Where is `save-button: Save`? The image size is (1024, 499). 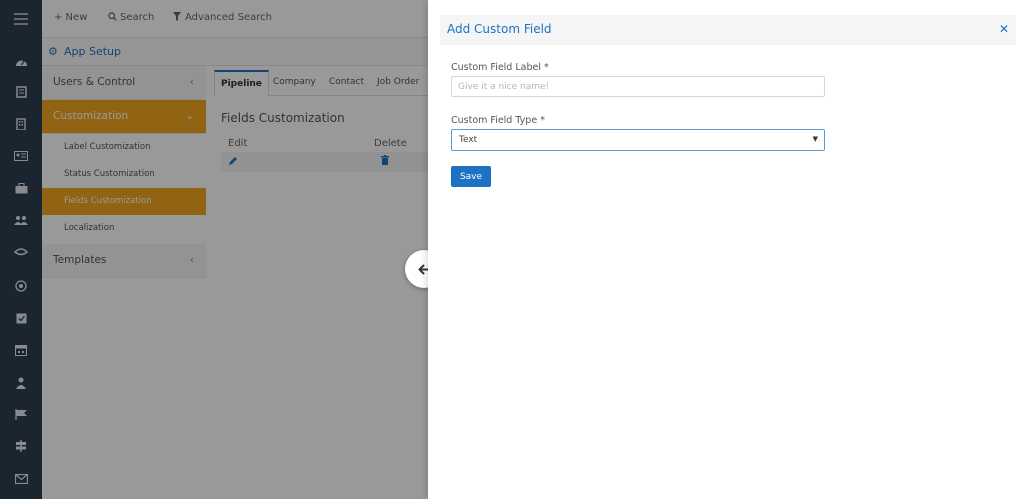
save-button: Save is located at coordinates (471, 176).